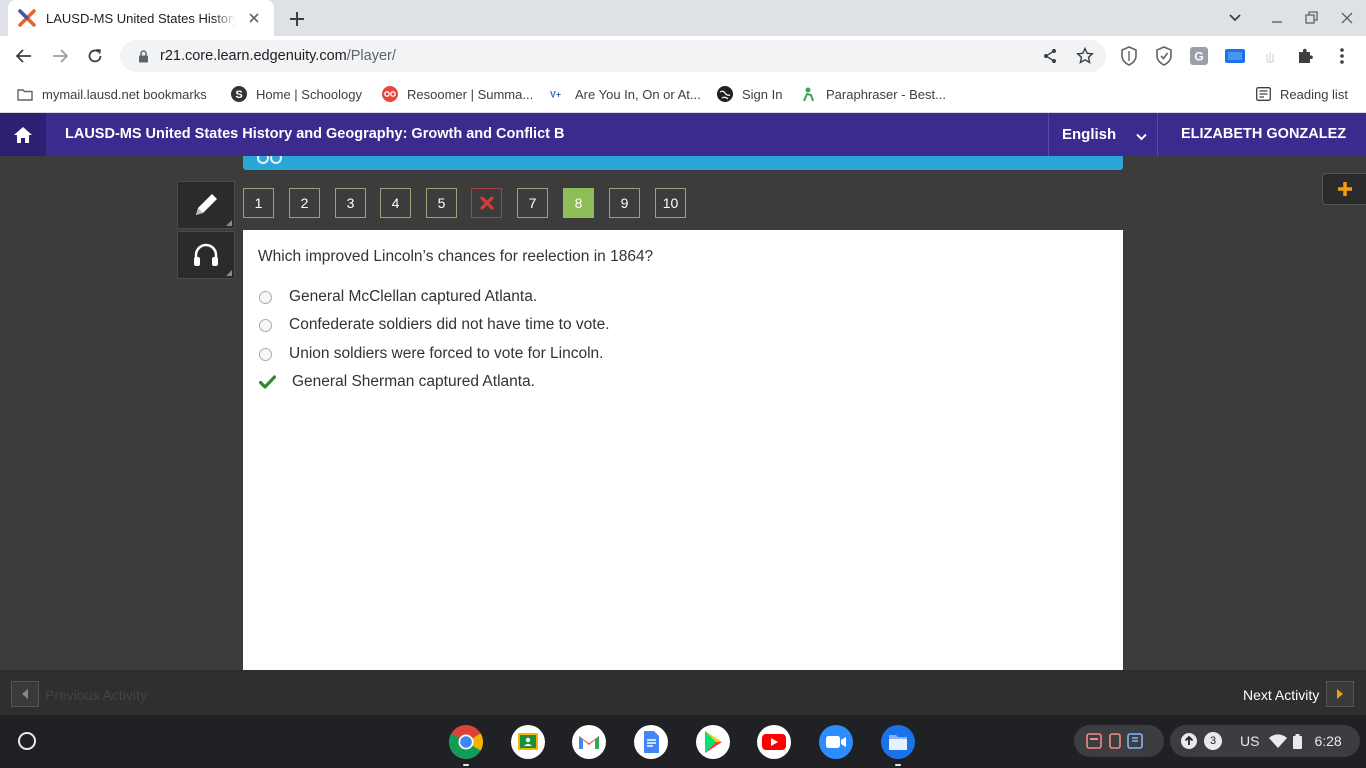 This screenshot has width=1366, height=768. Describe the element at coordinates (1314, 94) in the screenshot. I see `reading-list-label: Reading list` at that location.